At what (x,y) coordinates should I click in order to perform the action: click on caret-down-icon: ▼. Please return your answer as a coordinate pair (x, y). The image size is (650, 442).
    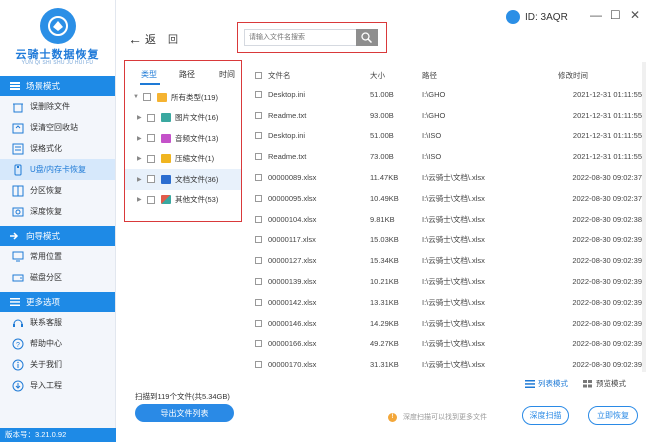
    Looking at the image, I should click on (138, 97).